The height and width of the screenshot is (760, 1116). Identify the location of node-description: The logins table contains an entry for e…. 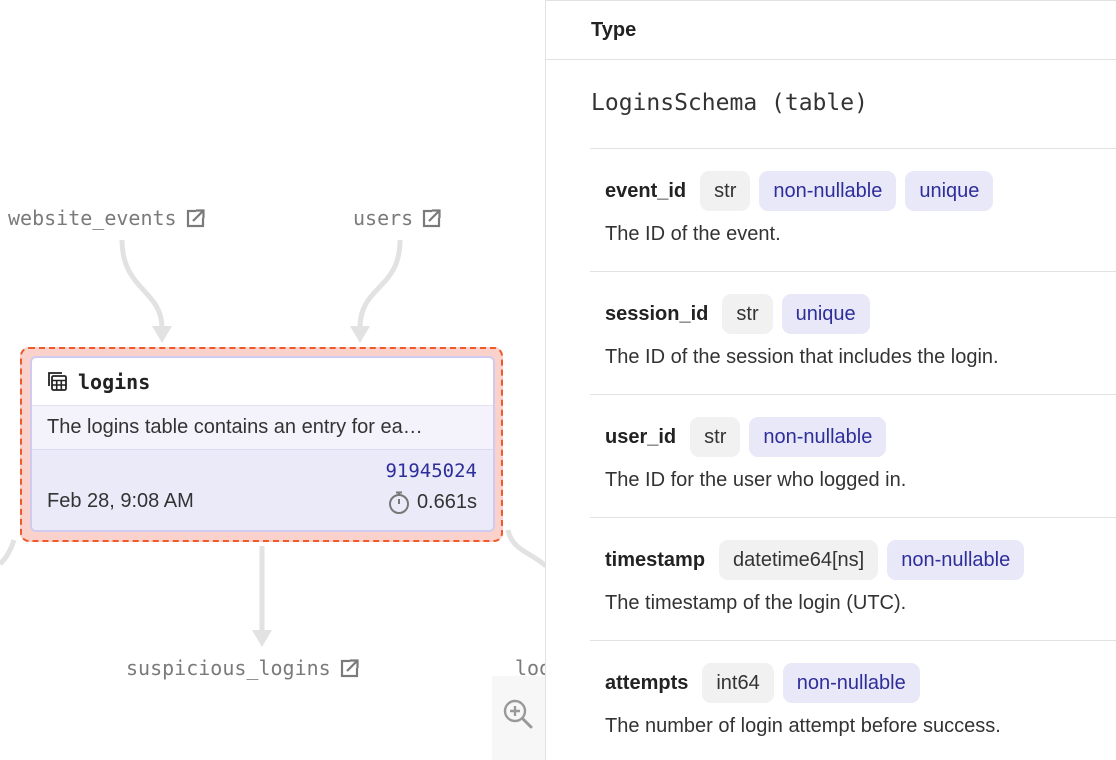
(262, 428).